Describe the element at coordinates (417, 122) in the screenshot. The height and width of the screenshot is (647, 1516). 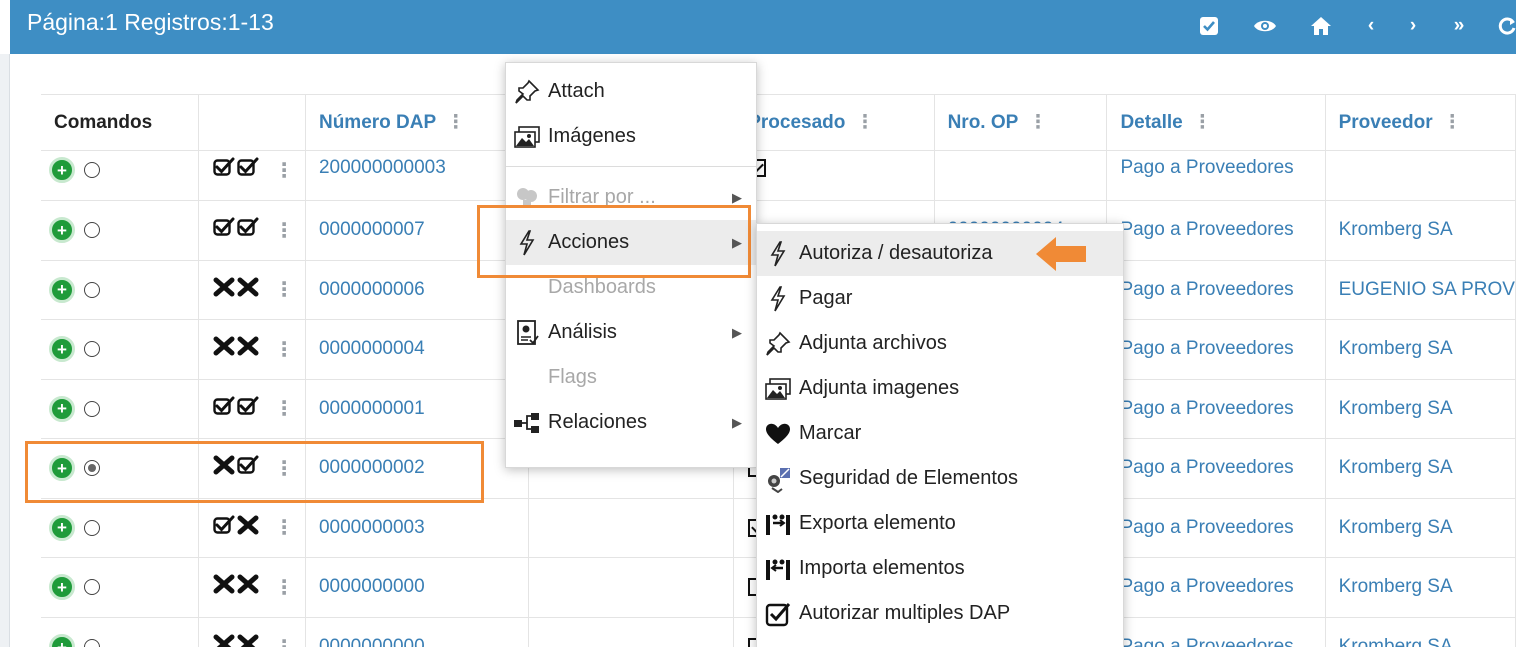
I see `col-header-numero-dap: Número DAP ⋮` at that location.